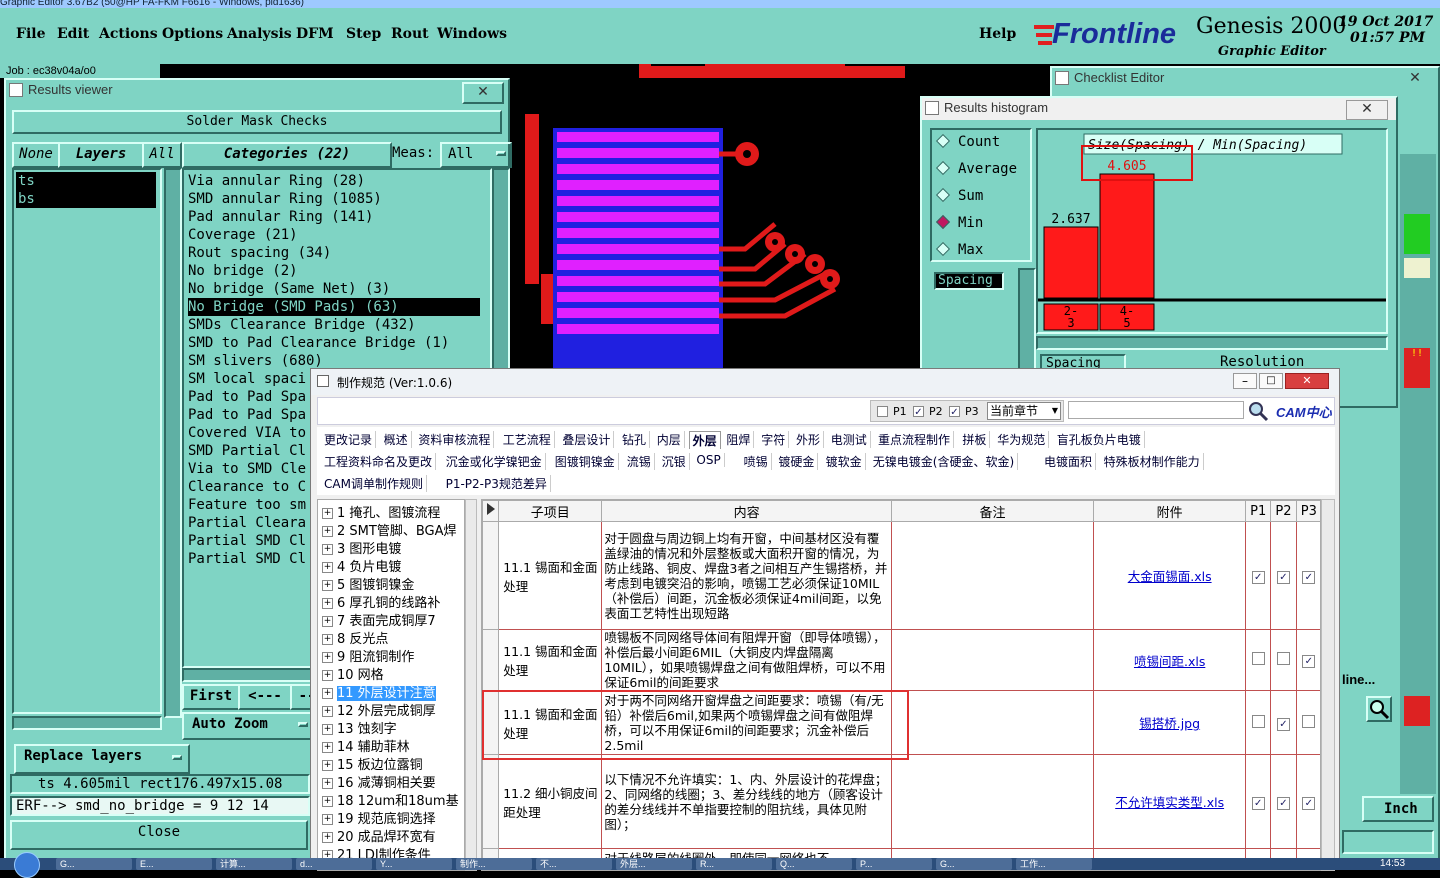  Describe the element at coordinates (1024, 411) in the screenshot. I see `scope-select: 当前章节 ▼` at that location.